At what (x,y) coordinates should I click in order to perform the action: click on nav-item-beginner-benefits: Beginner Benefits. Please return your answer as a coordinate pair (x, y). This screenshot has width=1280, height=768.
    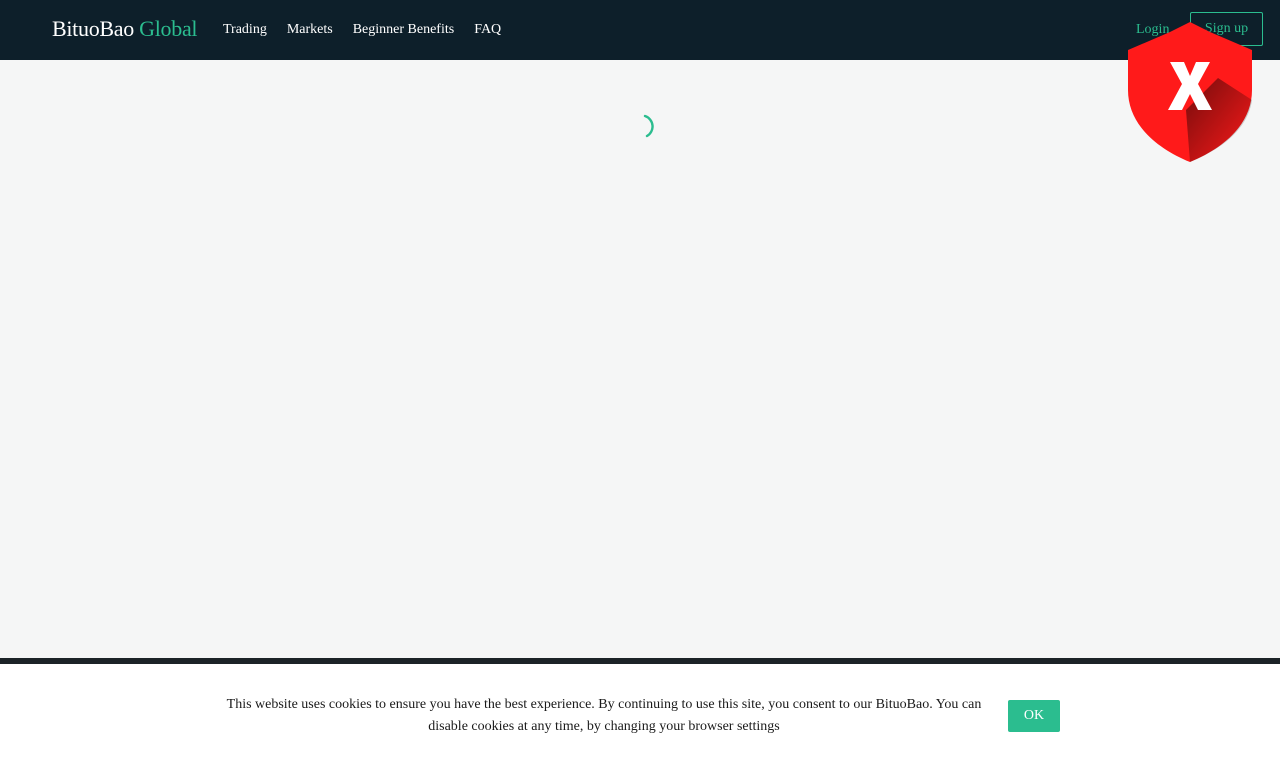
    Looking at the image, I should click on (403, 30).